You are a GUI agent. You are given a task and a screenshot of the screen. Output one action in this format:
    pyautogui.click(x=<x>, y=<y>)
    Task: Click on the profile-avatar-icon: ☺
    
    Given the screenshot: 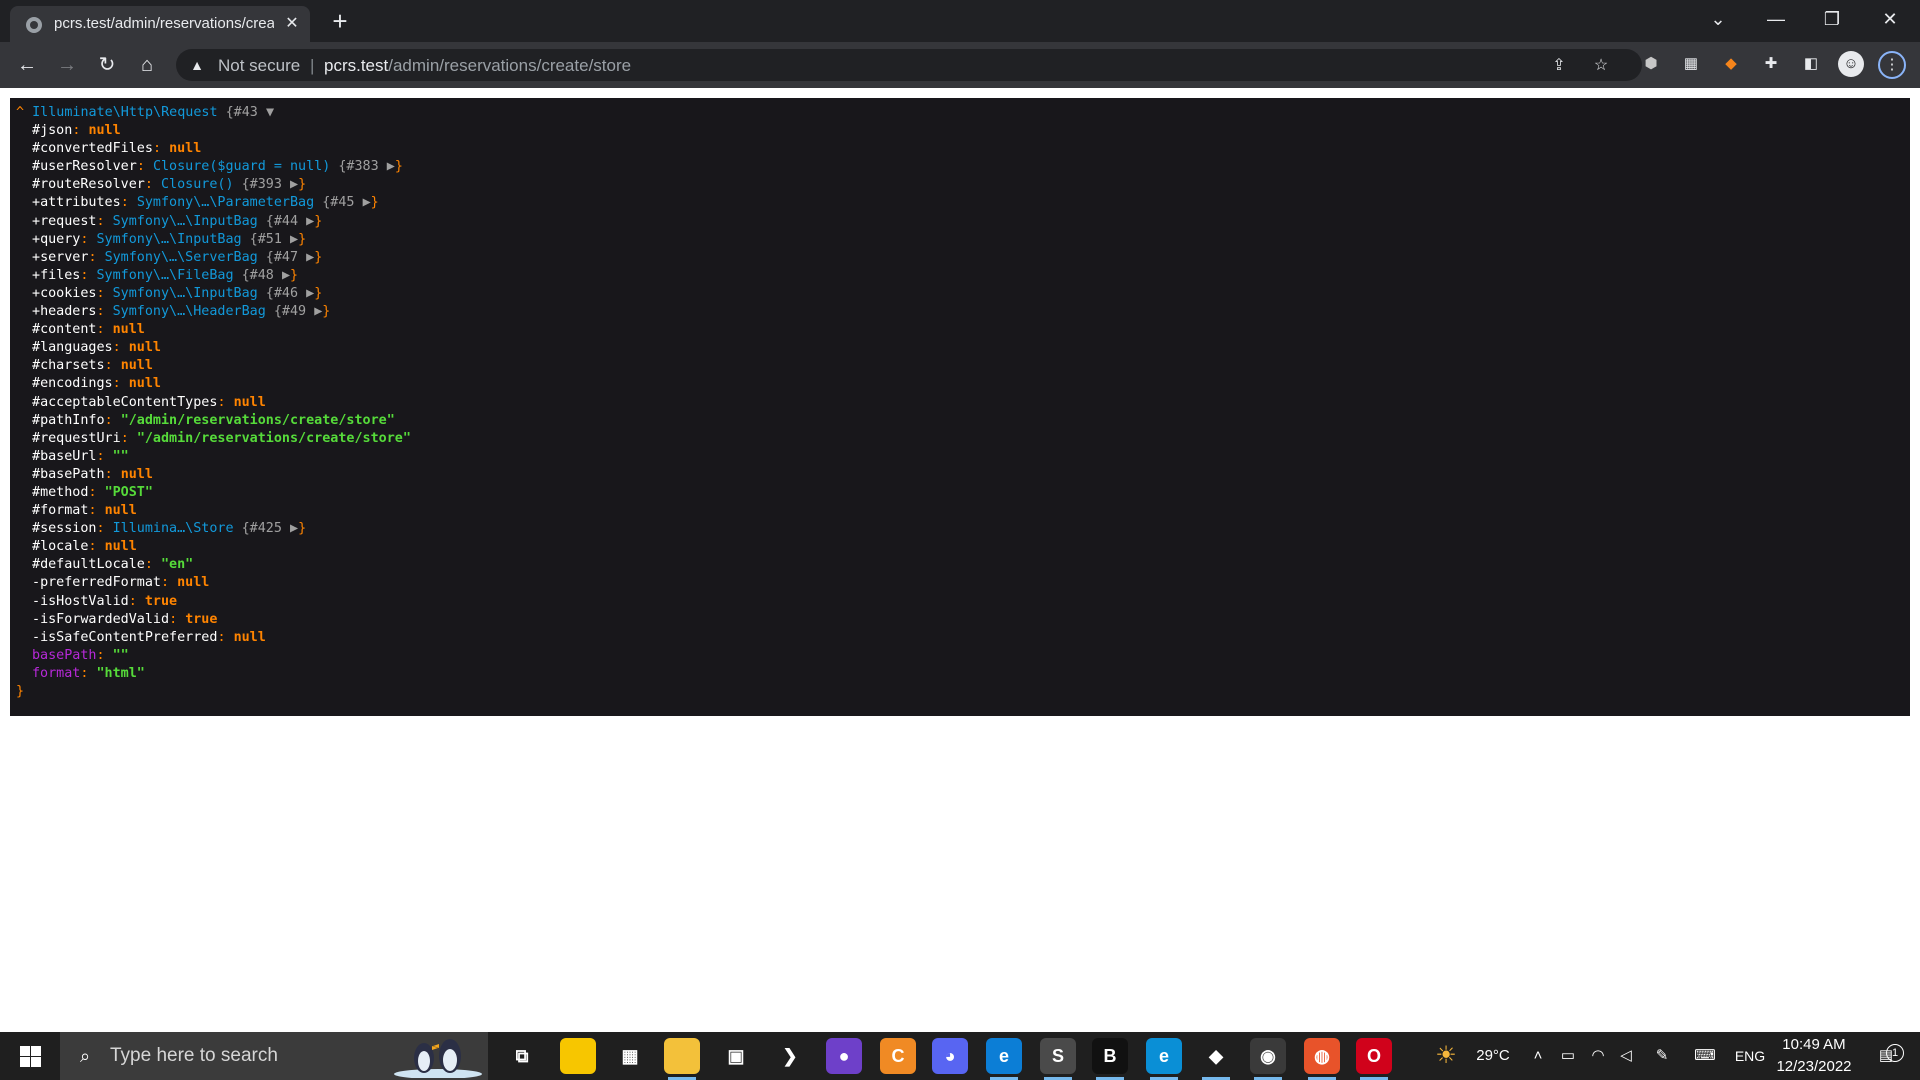 What is the action you would take?
    pyautogui.click(x=1851, y=64)
    